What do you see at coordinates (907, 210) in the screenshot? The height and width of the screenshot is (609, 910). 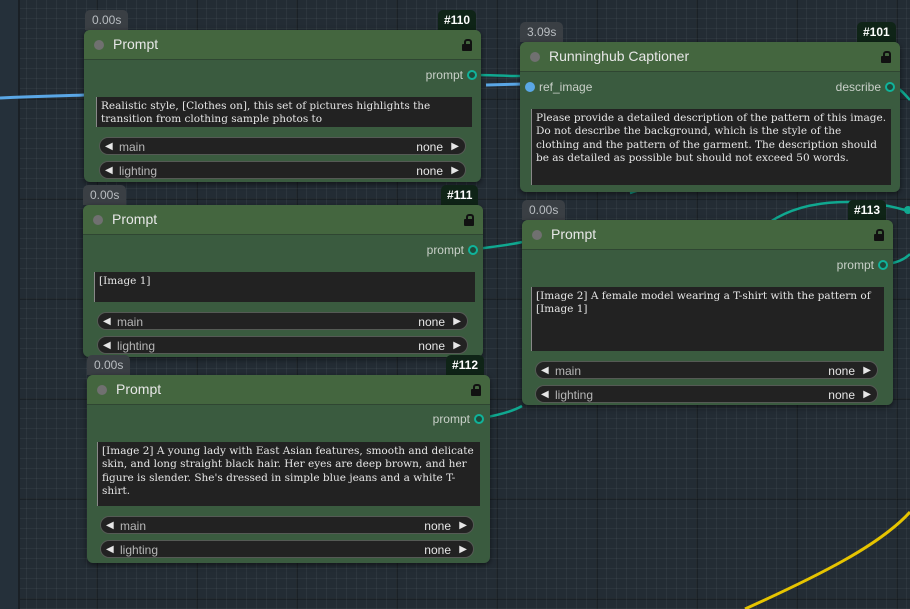 I see `right-edge-socket` at bounding box center [907, 210].